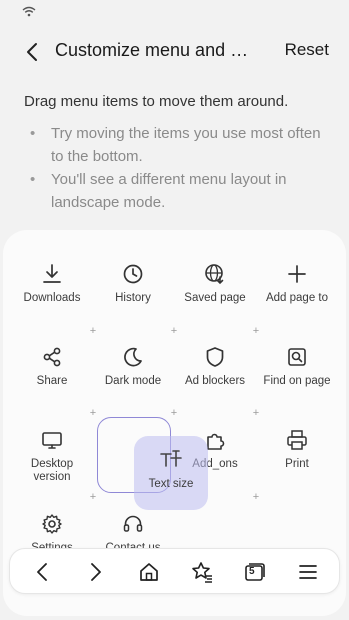 The image size is (349, 620). I want to click on menu-item-history: History, so click(133, 282).